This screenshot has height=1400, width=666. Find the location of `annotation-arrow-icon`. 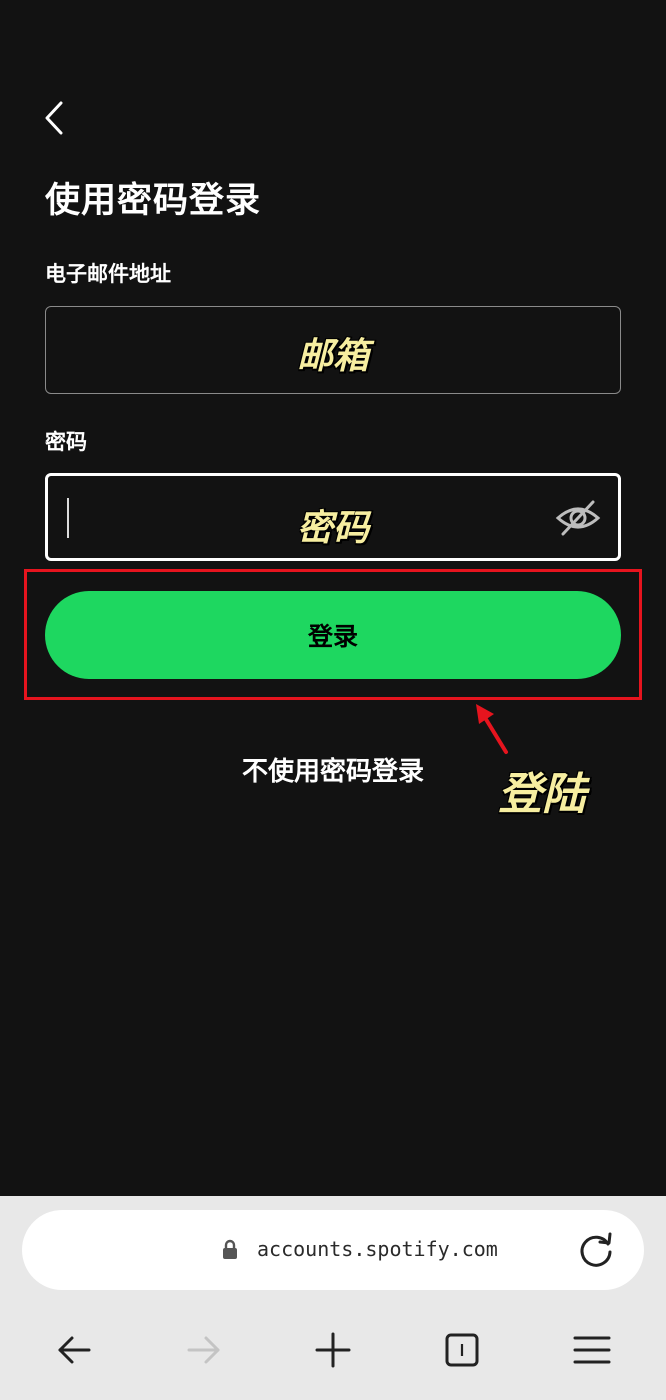

annotation-arrow-icon is located at coordinates (492, 729).